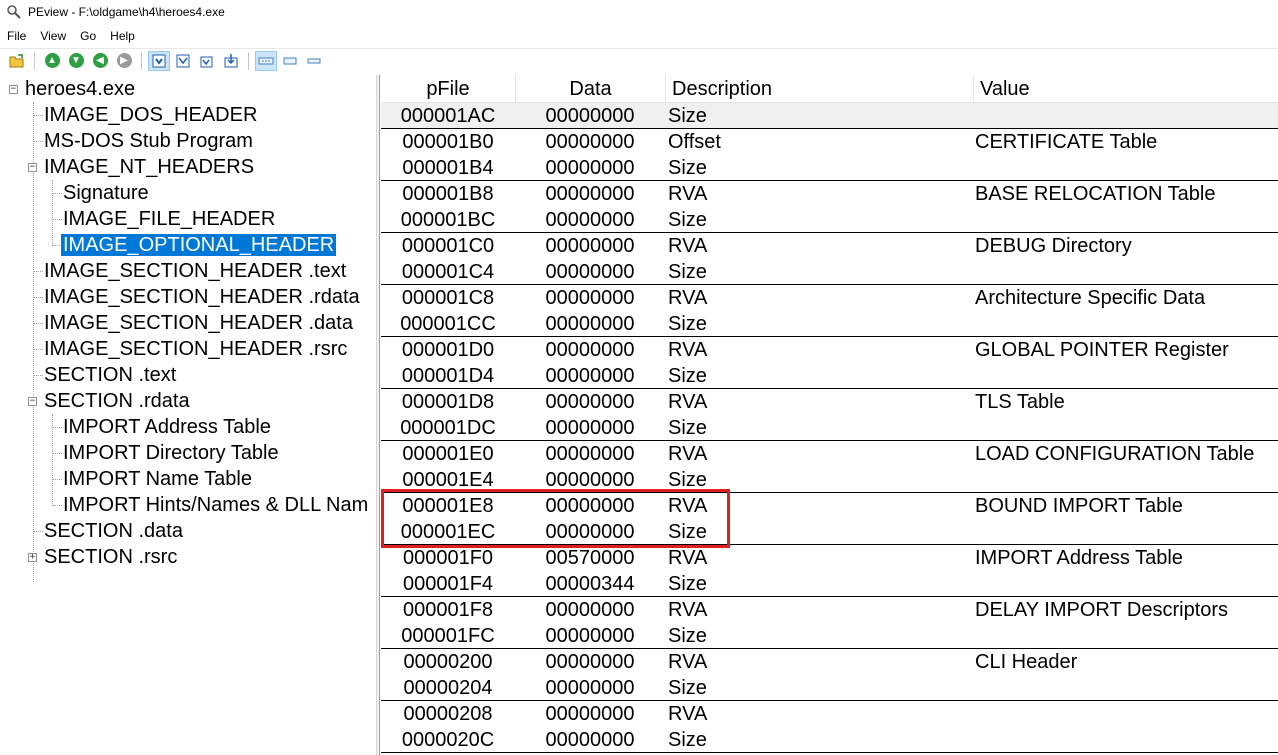  I want to click on toolbar-separator, so click(34, 60).